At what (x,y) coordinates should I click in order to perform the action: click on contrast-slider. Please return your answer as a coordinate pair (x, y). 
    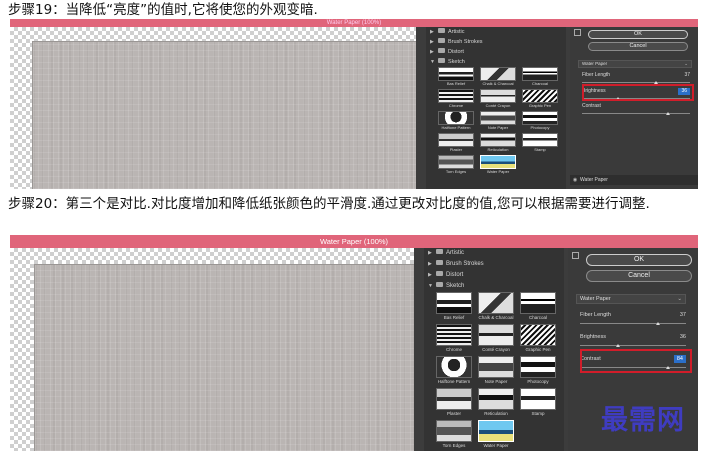
    Looking at the image, I should click on (636, 113).